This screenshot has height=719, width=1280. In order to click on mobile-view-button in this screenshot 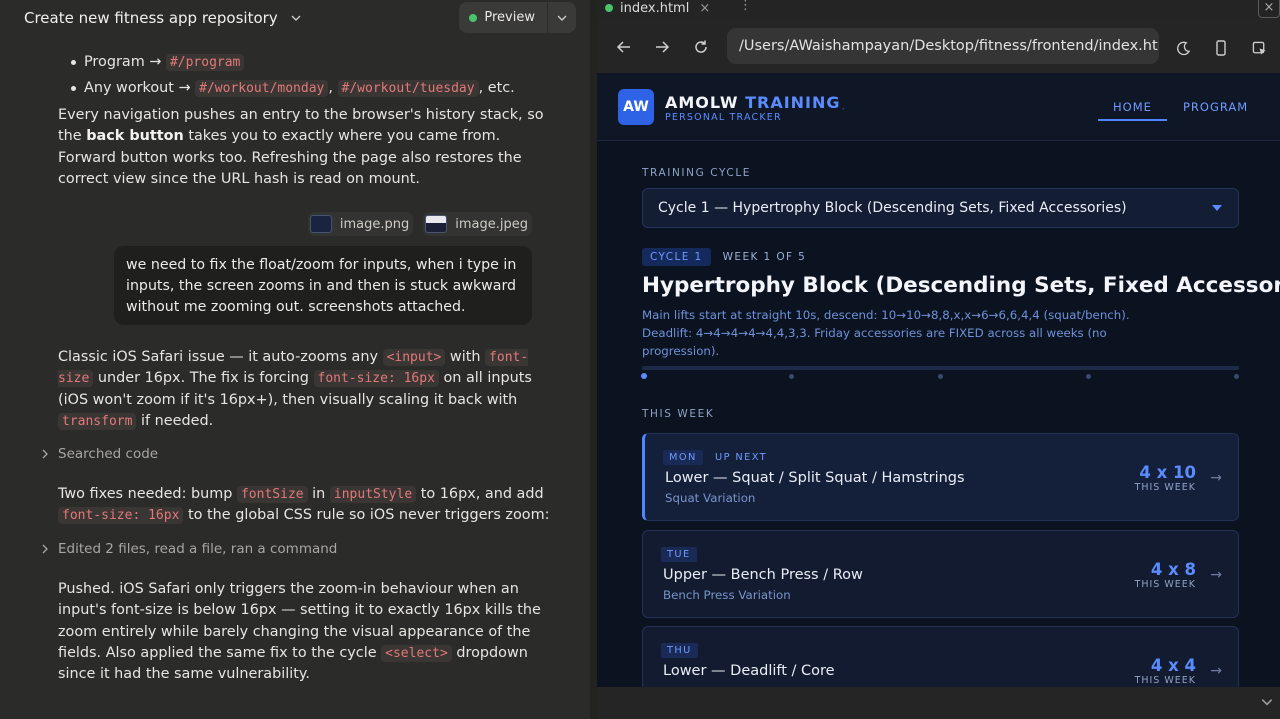, I will do `click(1221, 48)`.